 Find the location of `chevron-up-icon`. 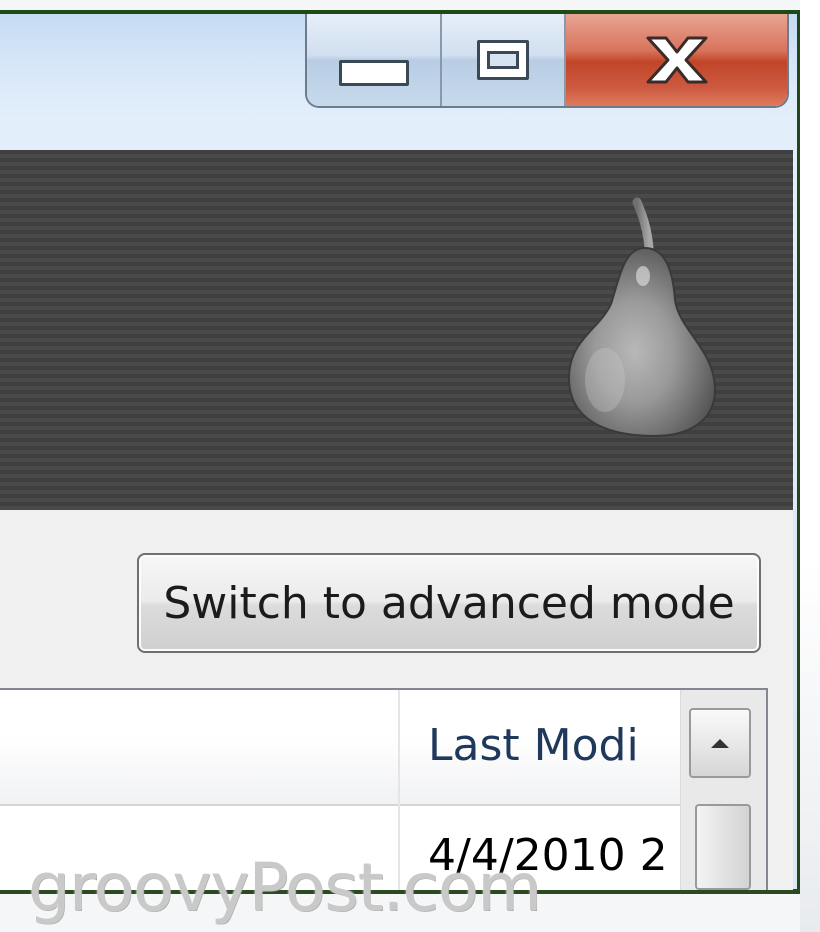

chevron-up-icon is located at coordinates (720, 743).